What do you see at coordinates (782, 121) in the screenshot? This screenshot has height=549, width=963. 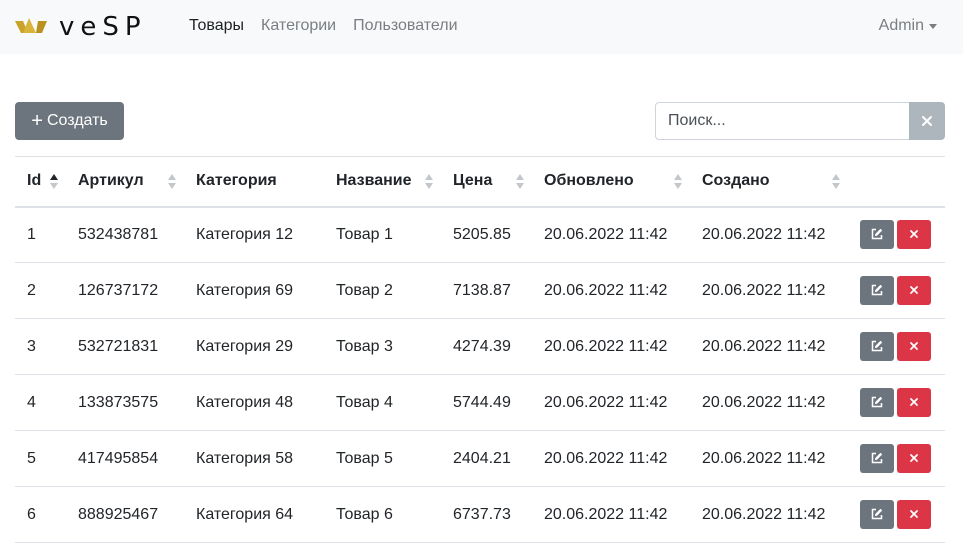 I see `search-input` at bounding box center [782, 121].